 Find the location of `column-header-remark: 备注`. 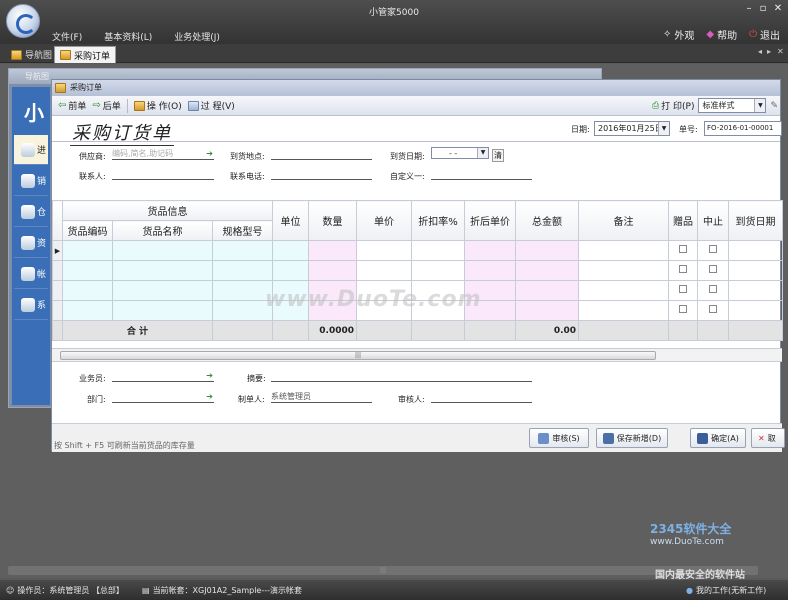

column-header-remark: 备注 is located at coordinates (624, 220).